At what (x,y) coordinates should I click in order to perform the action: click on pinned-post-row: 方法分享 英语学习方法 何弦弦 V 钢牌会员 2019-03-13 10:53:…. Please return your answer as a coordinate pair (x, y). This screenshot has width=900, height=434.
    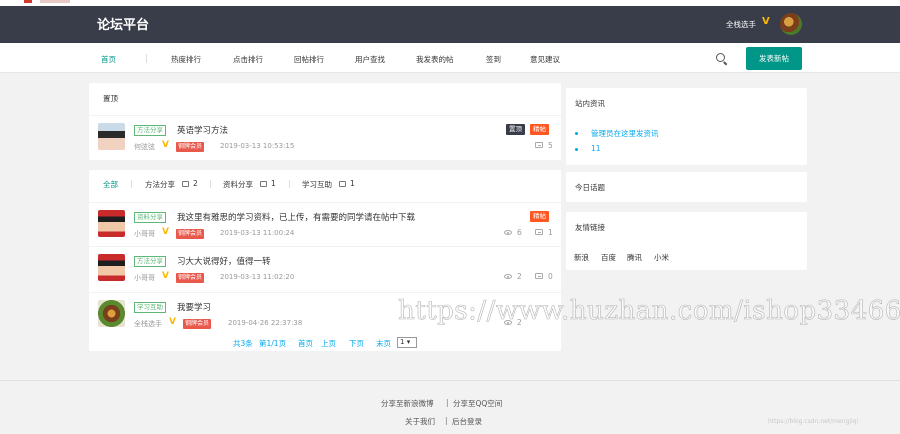
    Looking at the image, I should click on (325, 137).